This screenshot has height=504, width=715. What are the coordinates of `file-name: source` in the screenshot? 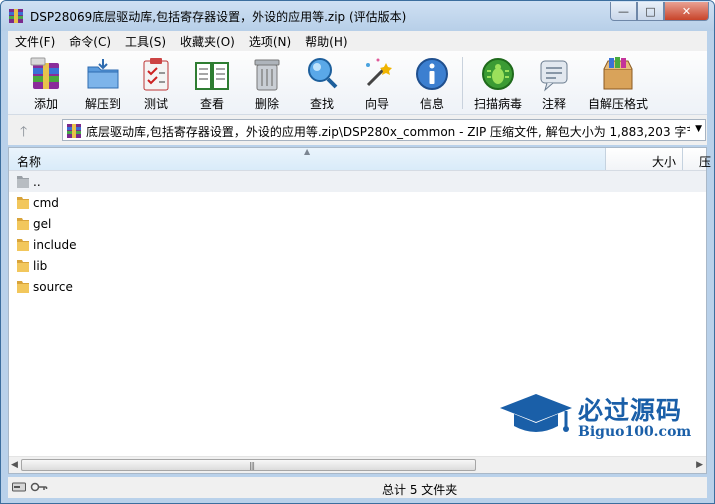 It's located at (53, 287).